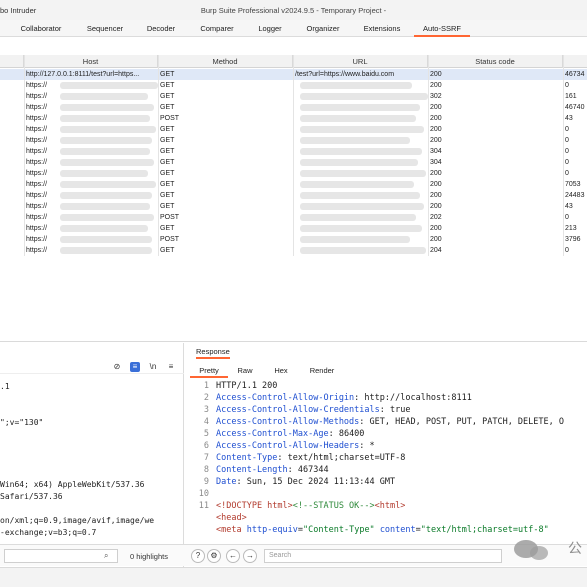 This screenshot has width=587, height=587. Describe the element at coordinates (298, 410) in the screenshot. I see `code-token: Access-Control-Allow-Credentials` at that location.